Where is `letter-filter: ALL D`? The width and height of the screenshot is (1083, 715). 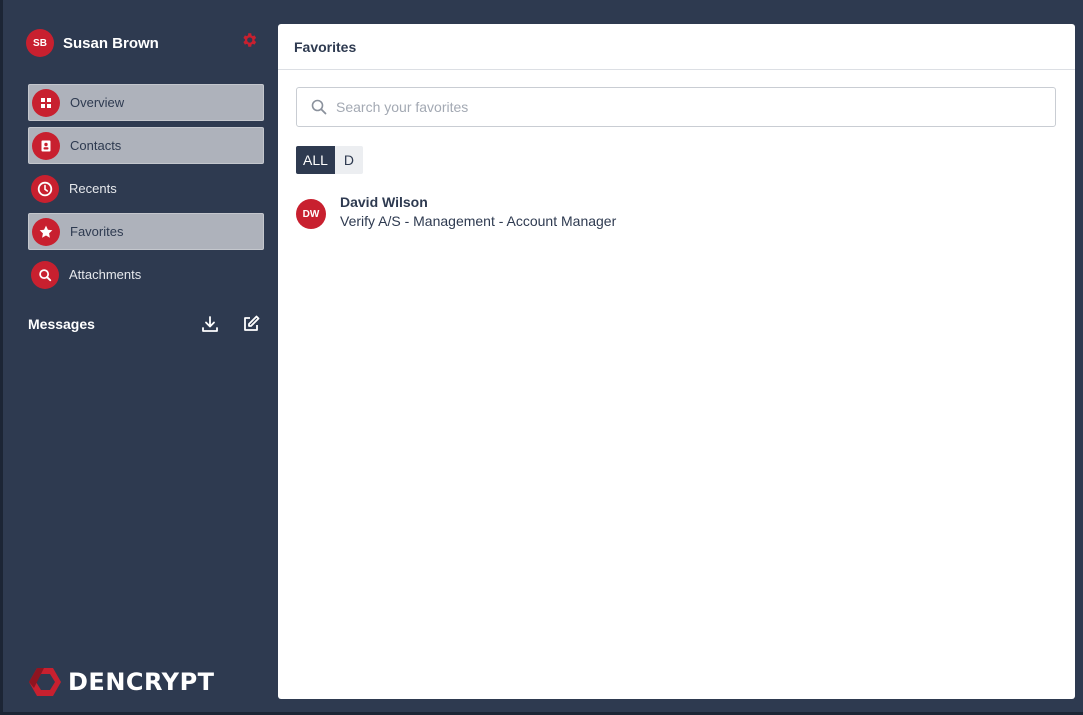
letter-filter: ALL D is located at coordinates (329, 160).